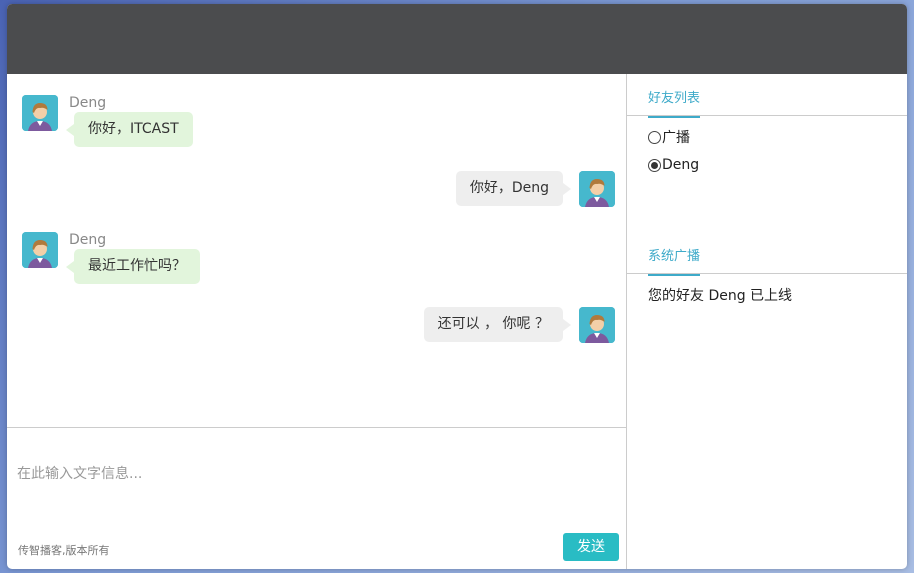 The width and height of the screenshot is (914, 573). Describe the element at coordinates (720, 296) in the screenshot. I see `broadcast-message: 您的好友 Deng 已上线` at that location.